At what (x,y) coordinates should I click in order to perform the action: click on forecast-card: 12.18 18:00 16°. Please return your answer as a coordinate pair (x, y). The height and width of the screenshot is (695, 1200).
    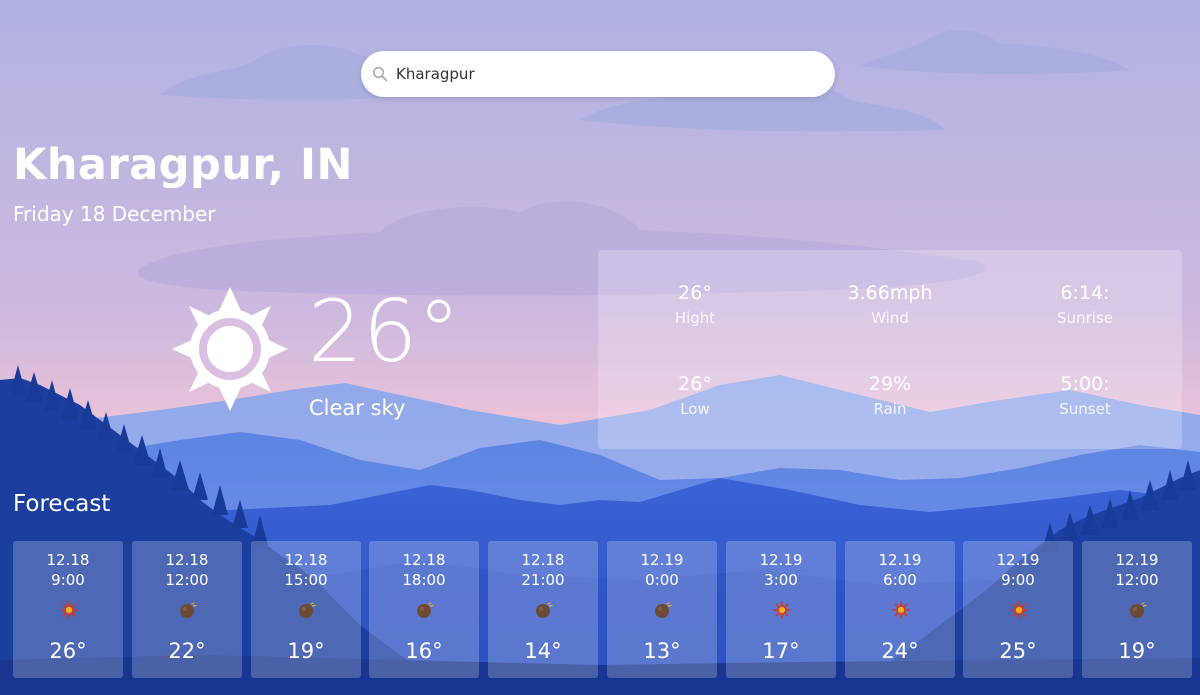
    Looking at the image, I should click on (424, 609).